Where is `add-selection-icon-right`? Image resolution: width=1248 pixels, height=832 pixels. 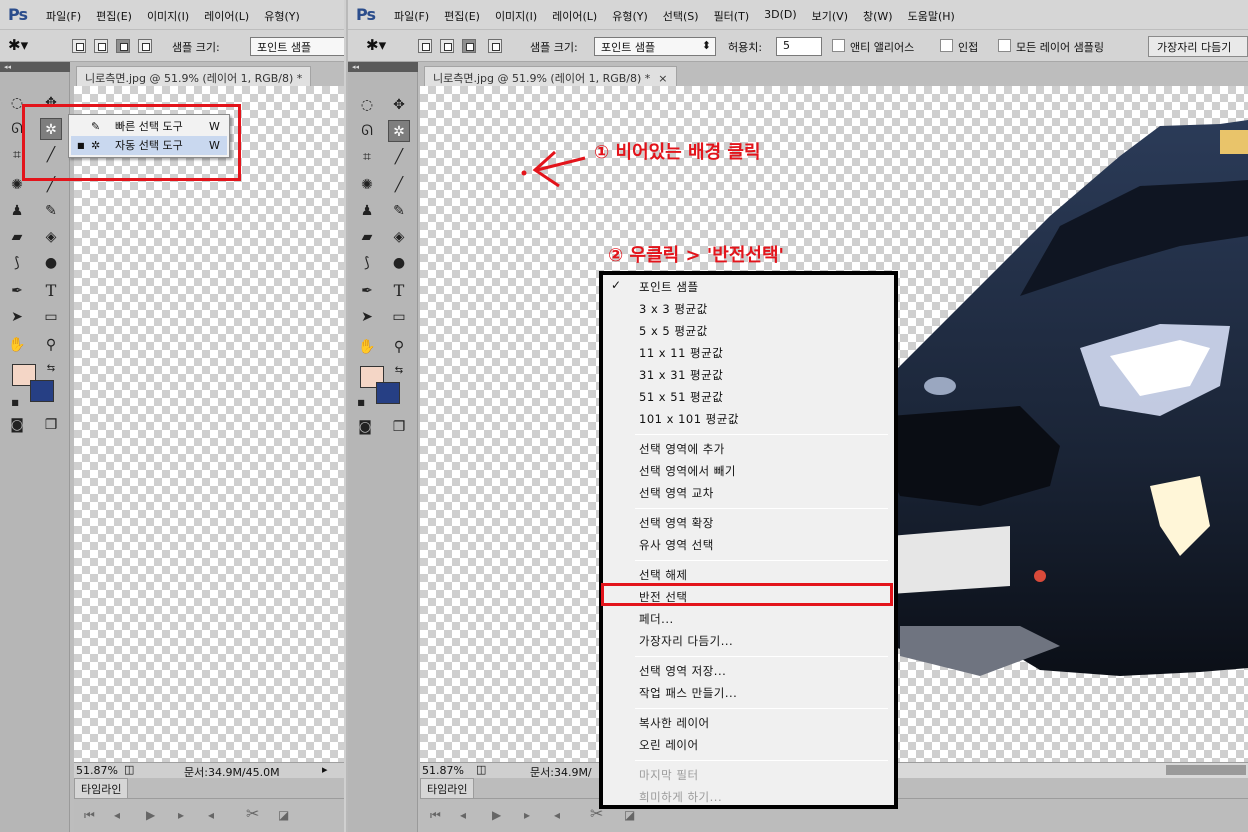
add-selection-icon-right is located at coordinates (447, 46).